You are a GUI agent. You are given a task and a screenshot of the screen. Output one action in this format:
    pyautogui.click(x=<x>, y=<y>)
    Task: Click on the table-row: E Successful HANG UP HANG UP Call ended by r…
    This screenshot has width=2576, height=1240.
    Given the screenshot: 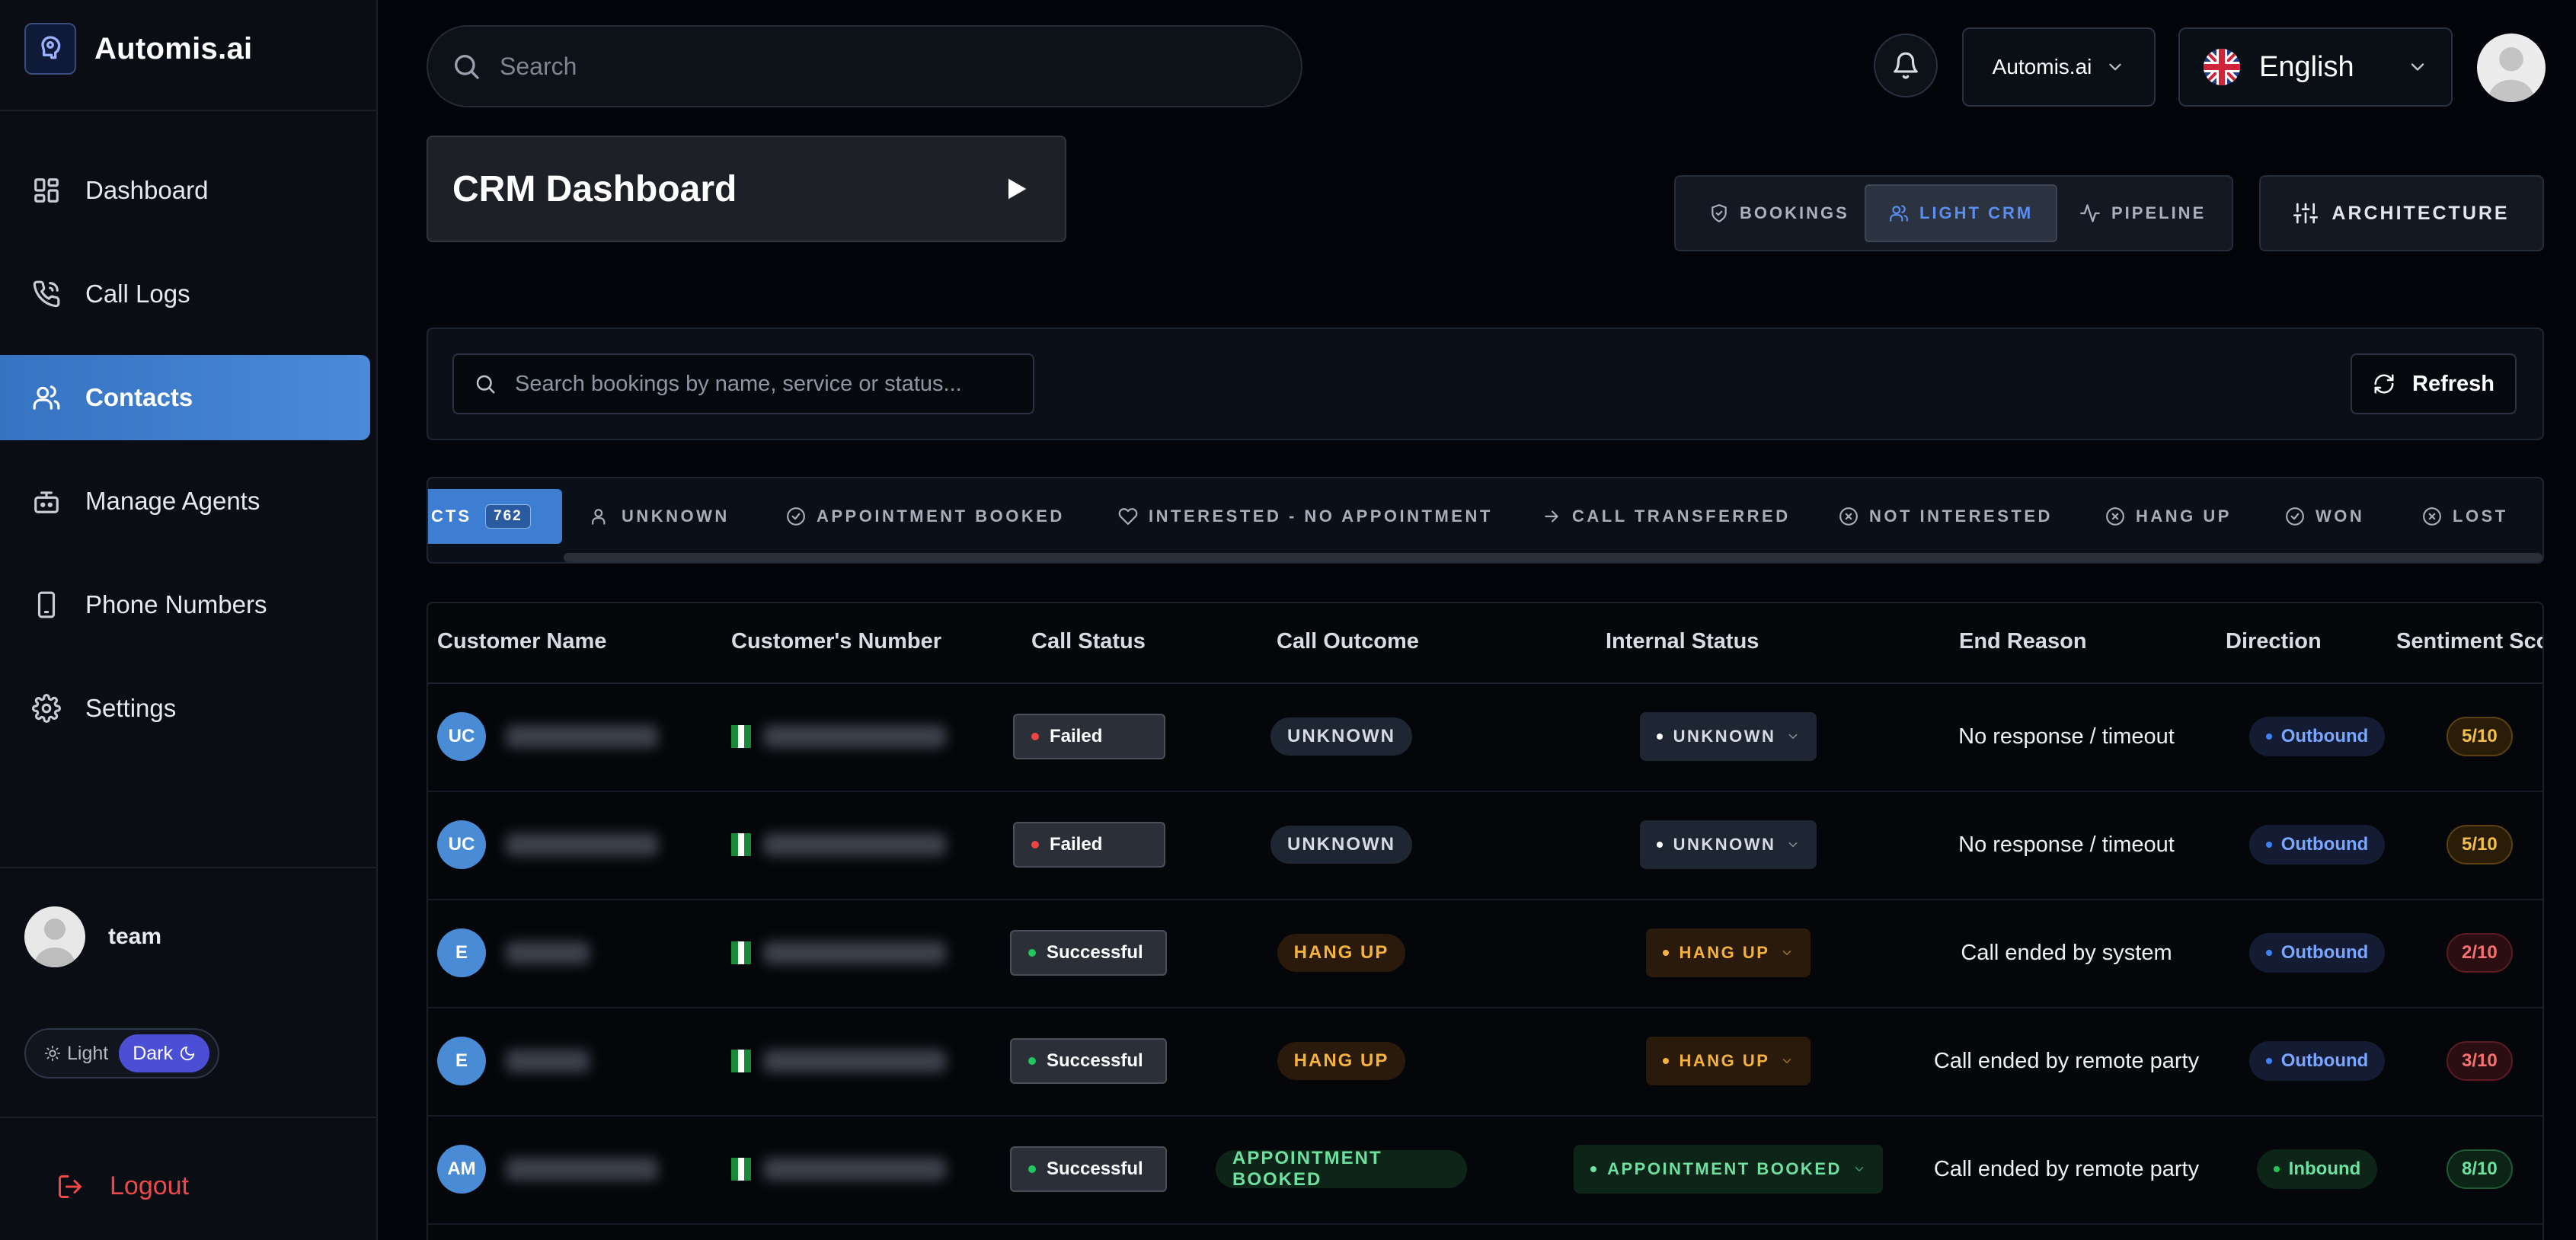 What is the action you would take?
    pyautogui.click(x=1485, y=1062)
    